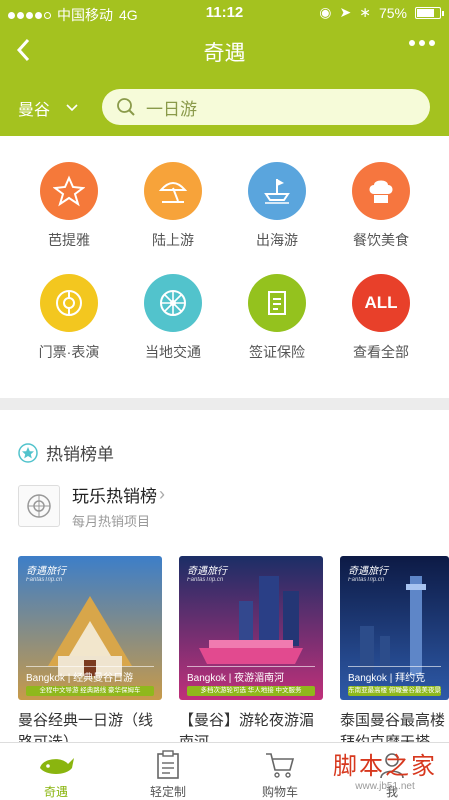 Image resolution: width=449 pixels, height=800 pixels. Describe the element at coordinates (55, 792) in the screenshot. I see `tab-label-home: 奇遇` at that location.